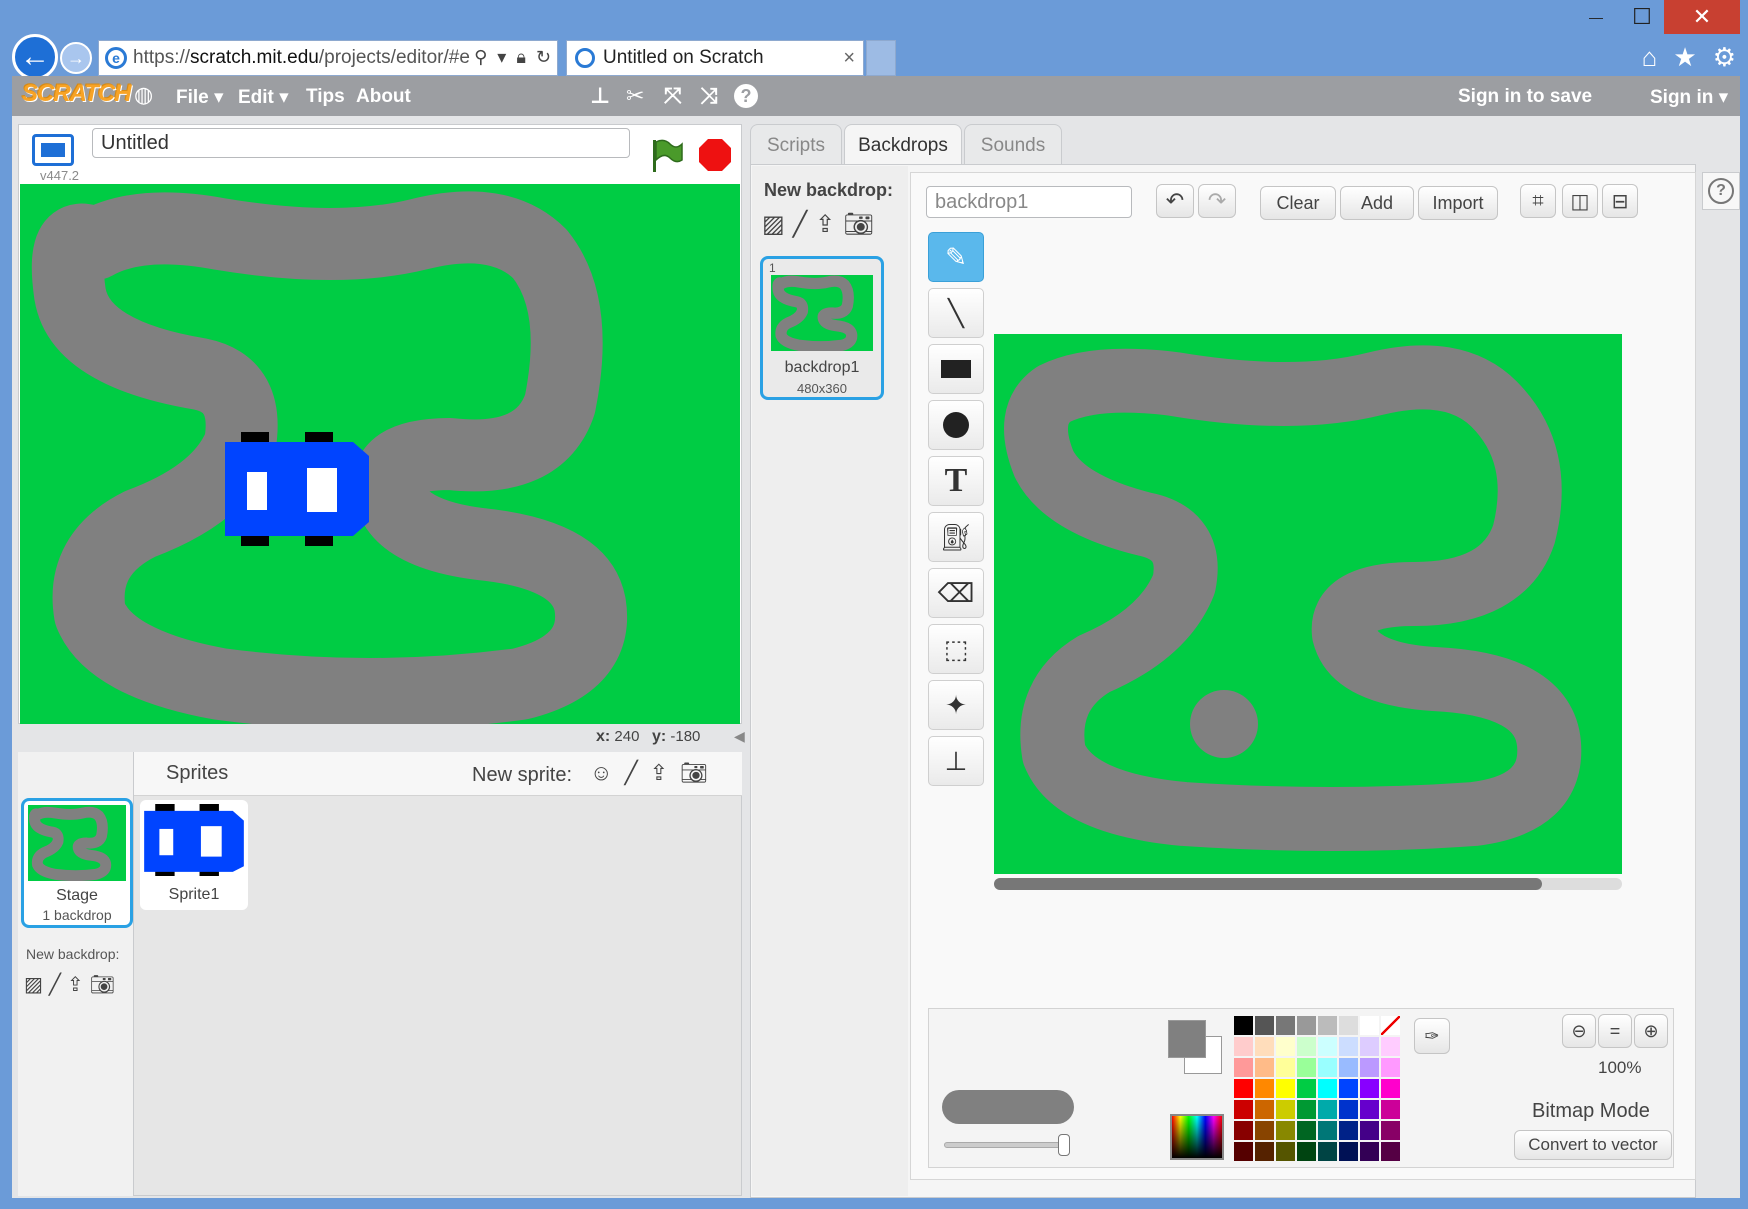  I want to click on backdrop-item: 1 backdrop1 480x360, so click(822, 328).